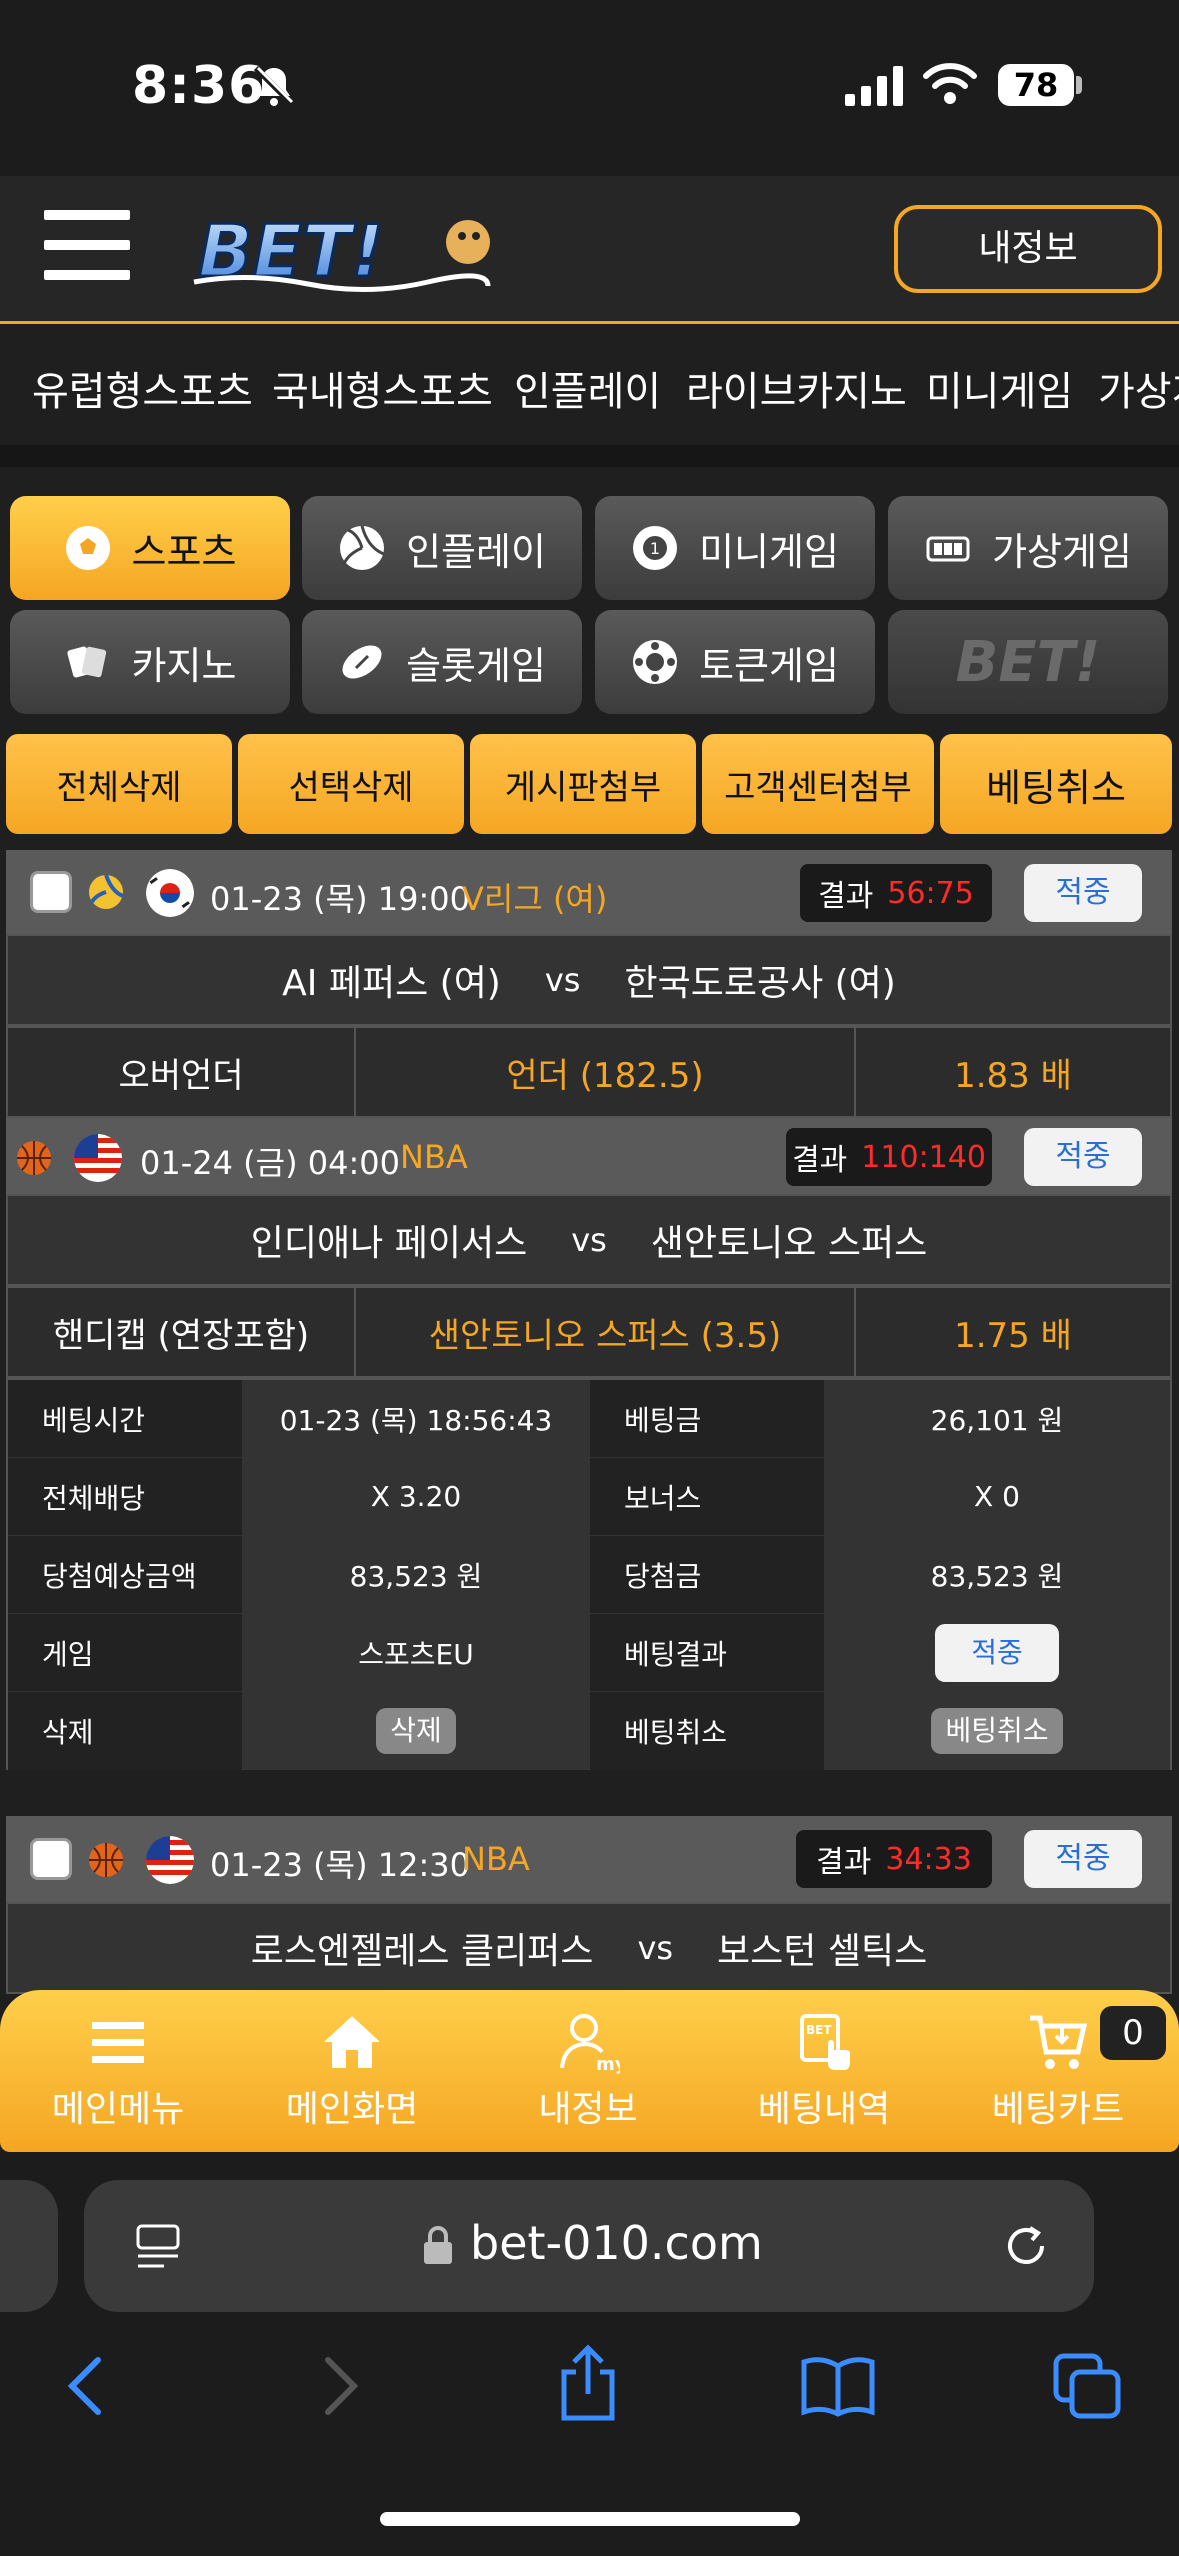 Image resolution: width=1179 pixels, height=2556 pixels. Describe the element at coordinates (351, 784) in the screenshot. I see `delete-selected-button: 선택삭제` at that location.